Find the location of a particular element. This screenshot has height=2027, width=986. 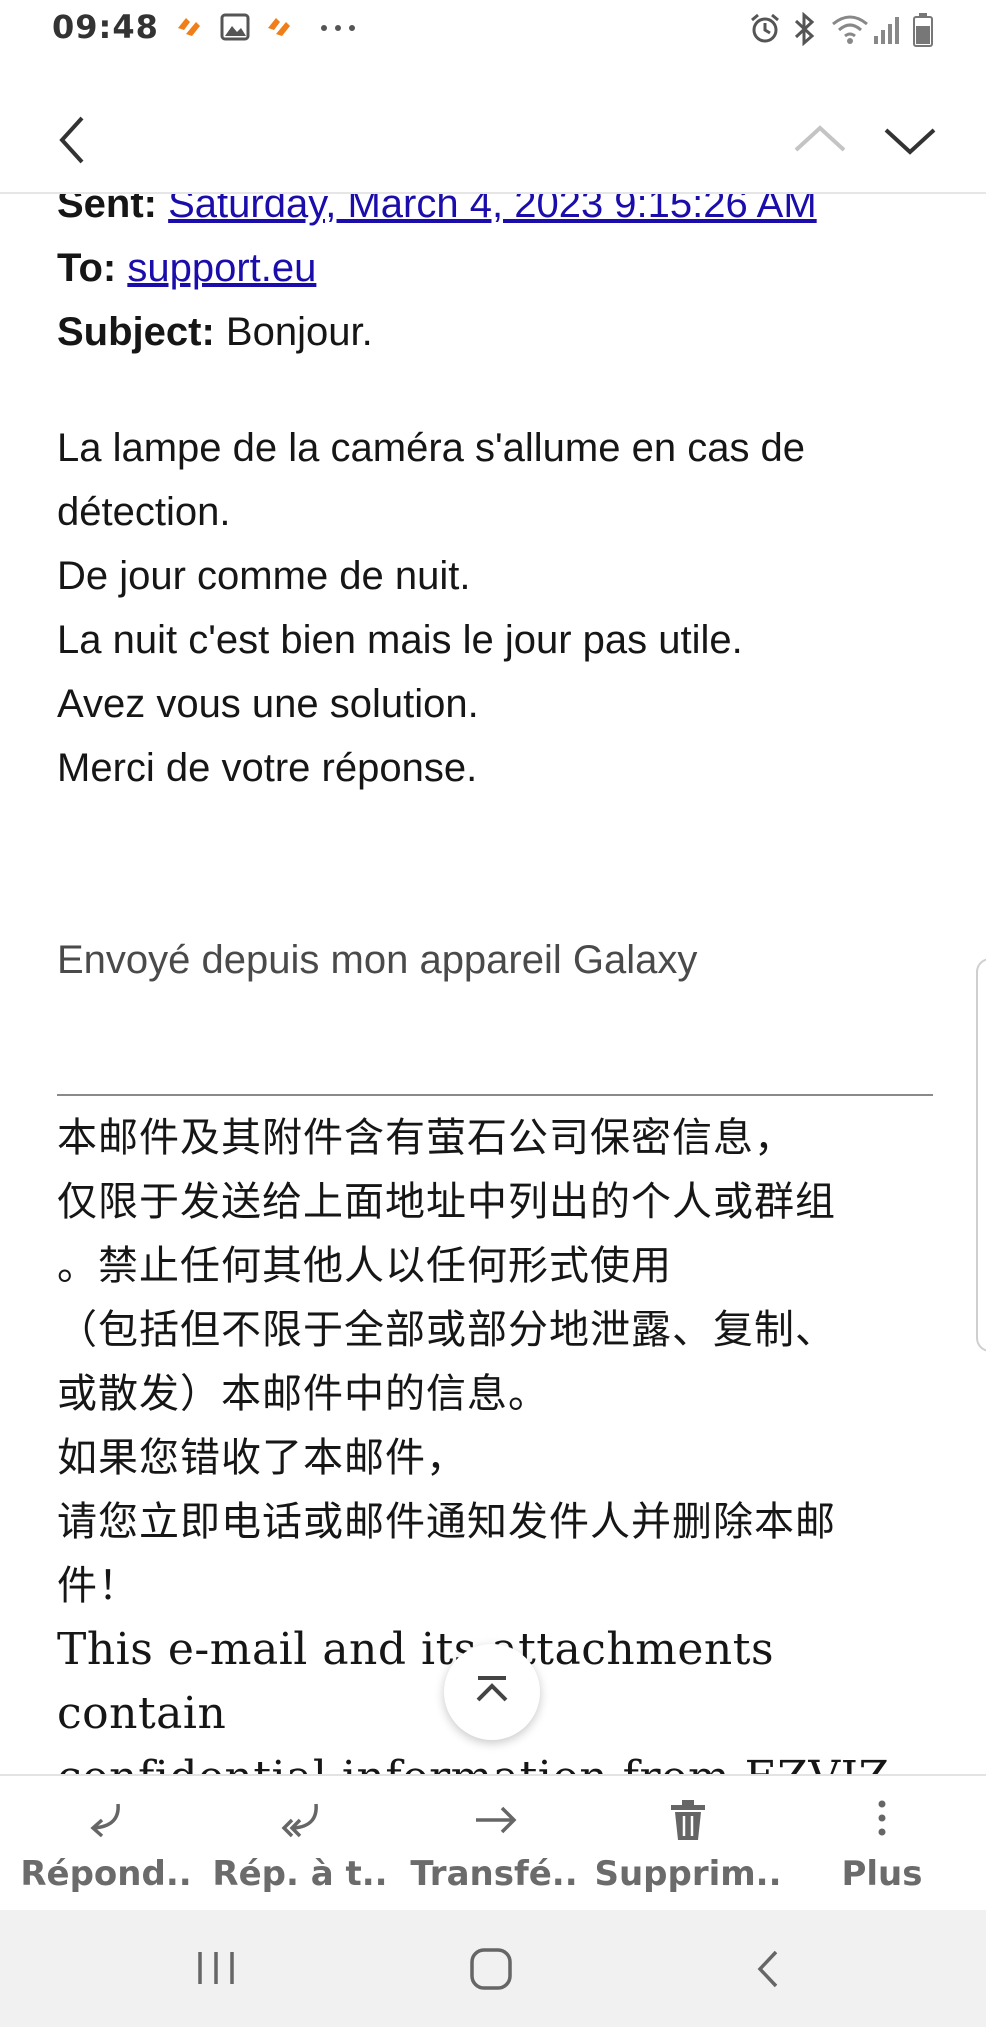

disclaimer-line-cn: （包括但不限于全部或部分地泄露、复制、 is located at coordinates (446, 1330).